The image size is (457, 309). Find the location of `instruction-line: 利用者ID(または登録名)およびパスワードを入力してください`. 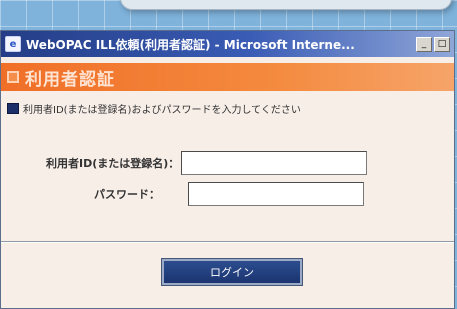

instruction-line: 利用者ID(または登録名)およびパスワードを入力してください is located at coordinates (227, 105).